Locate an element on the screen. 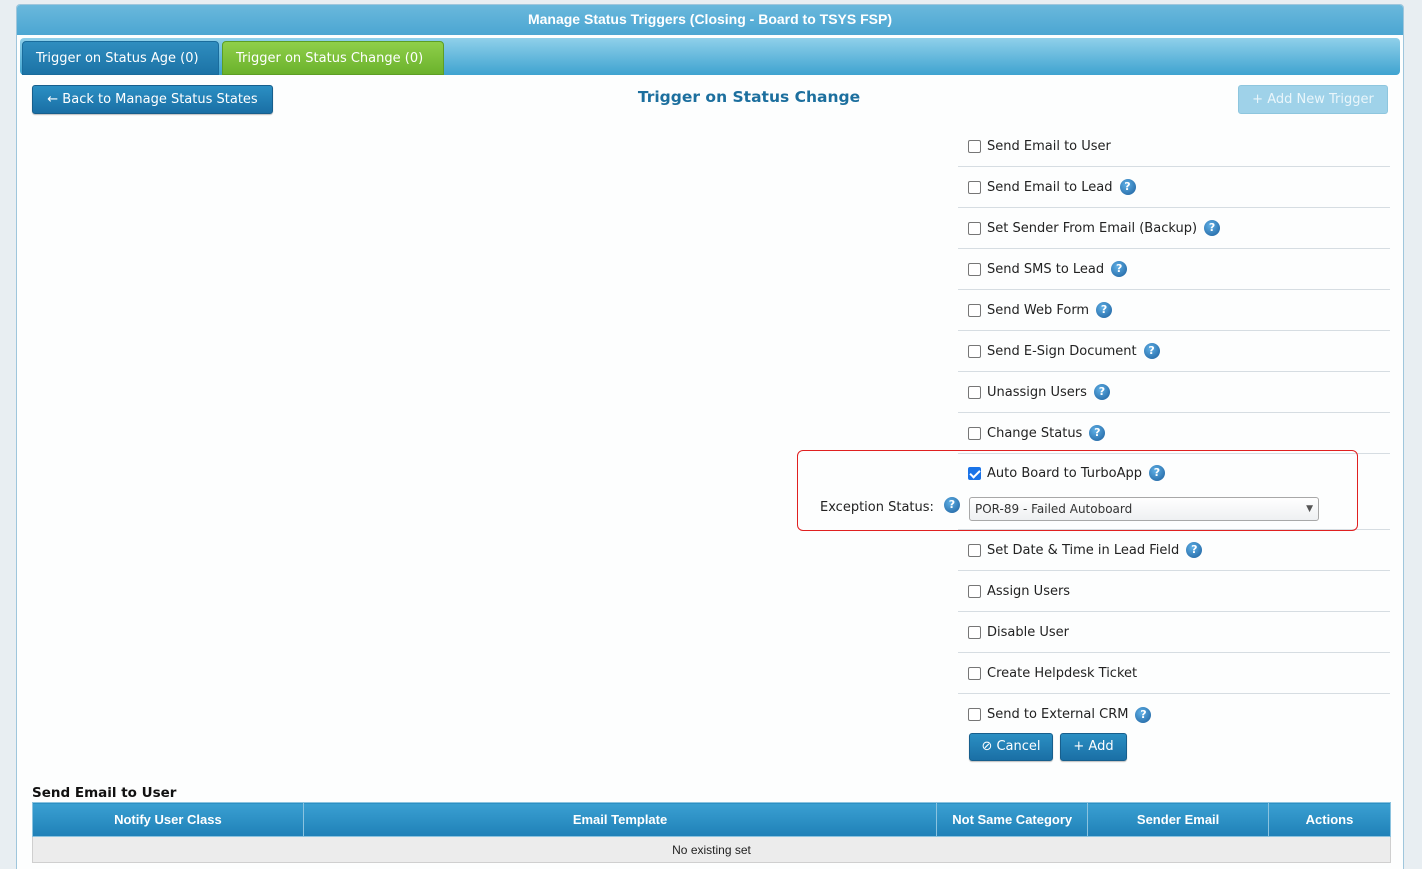  option-label: Send E-Sign Document is located at coordinates (1062, 351).